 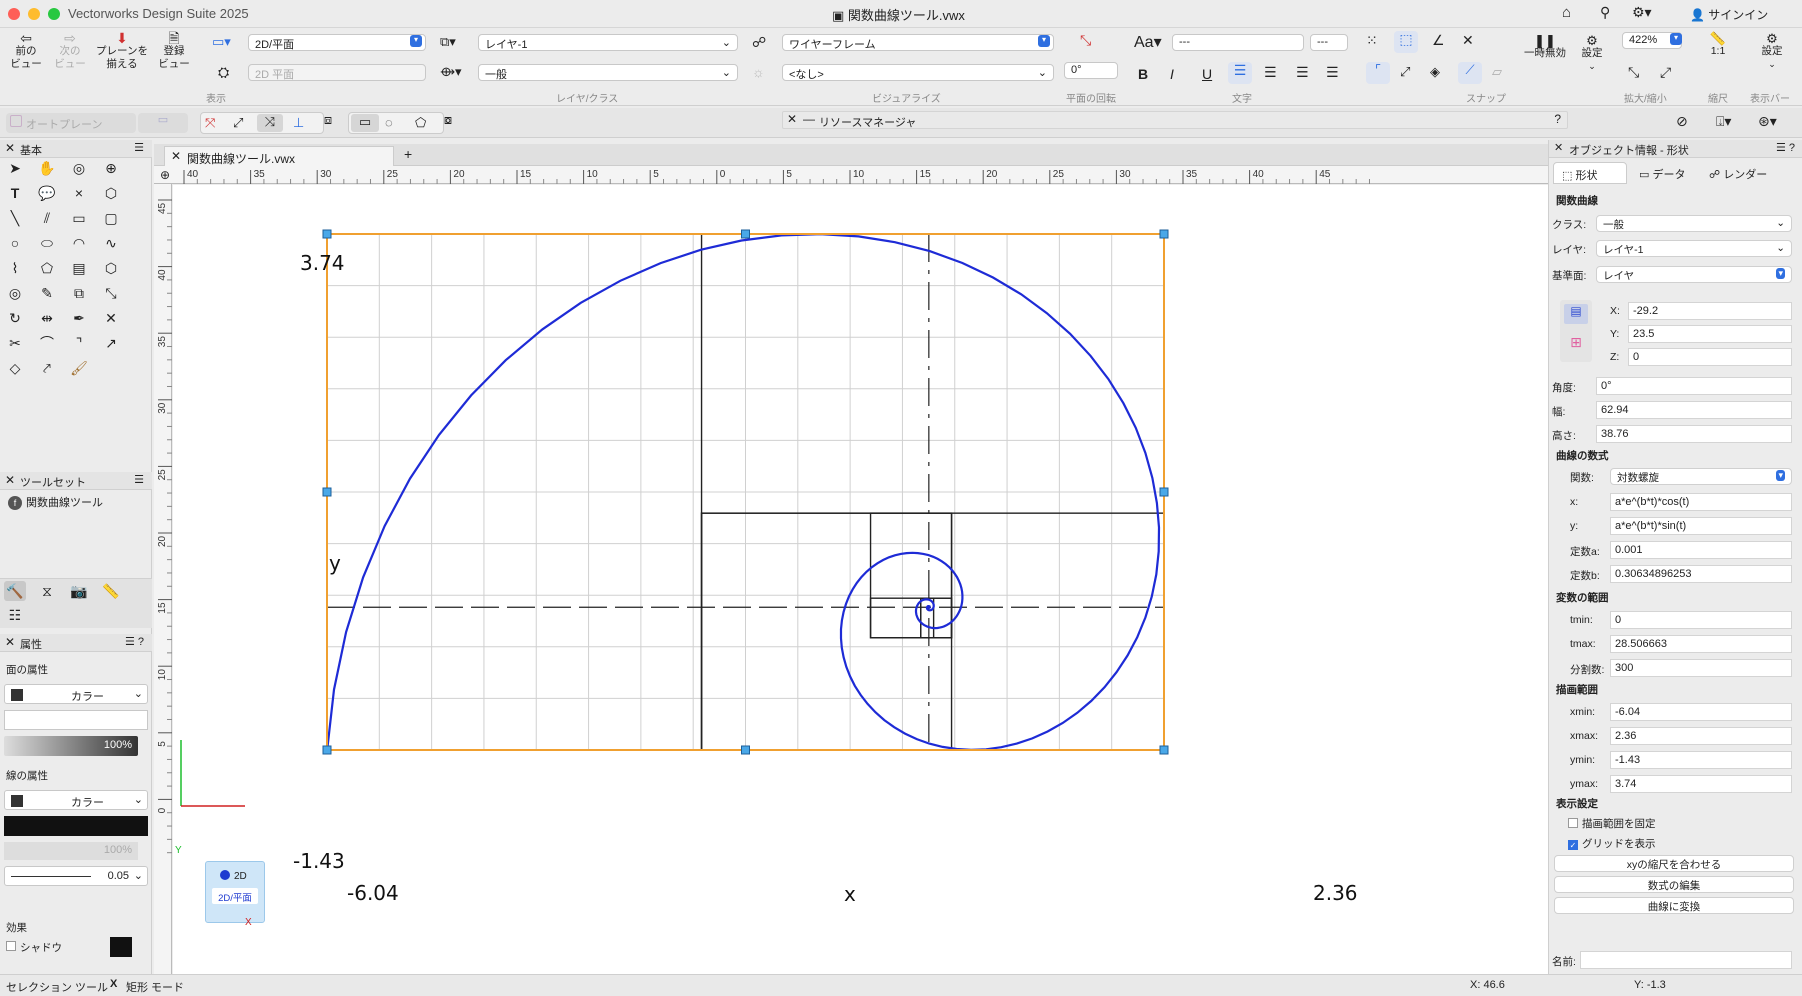 I want to click on scale-button: 📏 1:1, so click(x=1718, y=45).